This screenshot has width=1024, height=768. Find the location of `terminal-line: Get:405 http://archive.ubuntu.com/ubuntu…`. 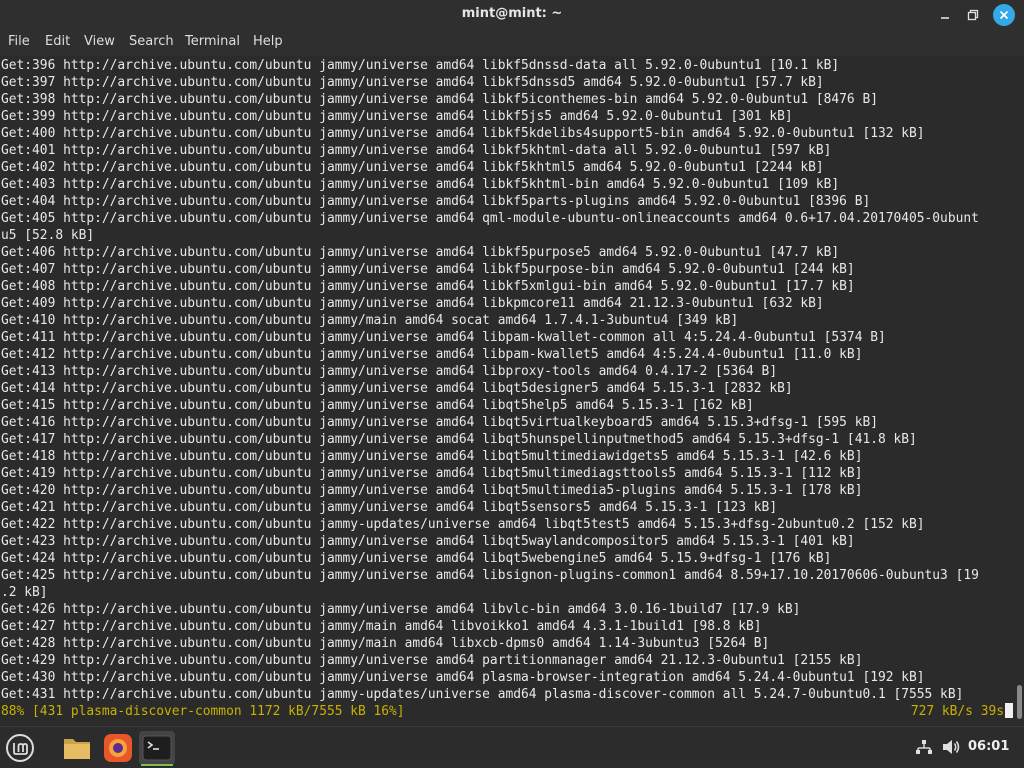

terminal-line: Get:405 http://archive.ubuntu.com/ubuntu… is located at coordinates (490, 218).